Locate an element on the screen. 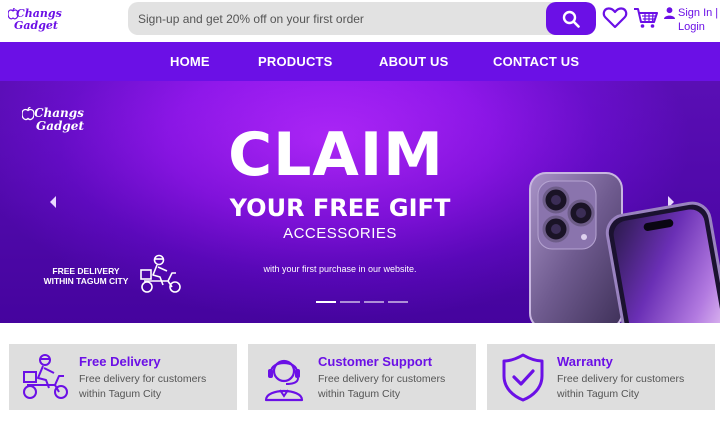 This screenshot has width=720, height=444. login-link: Login is located at coordinates (691, 27).